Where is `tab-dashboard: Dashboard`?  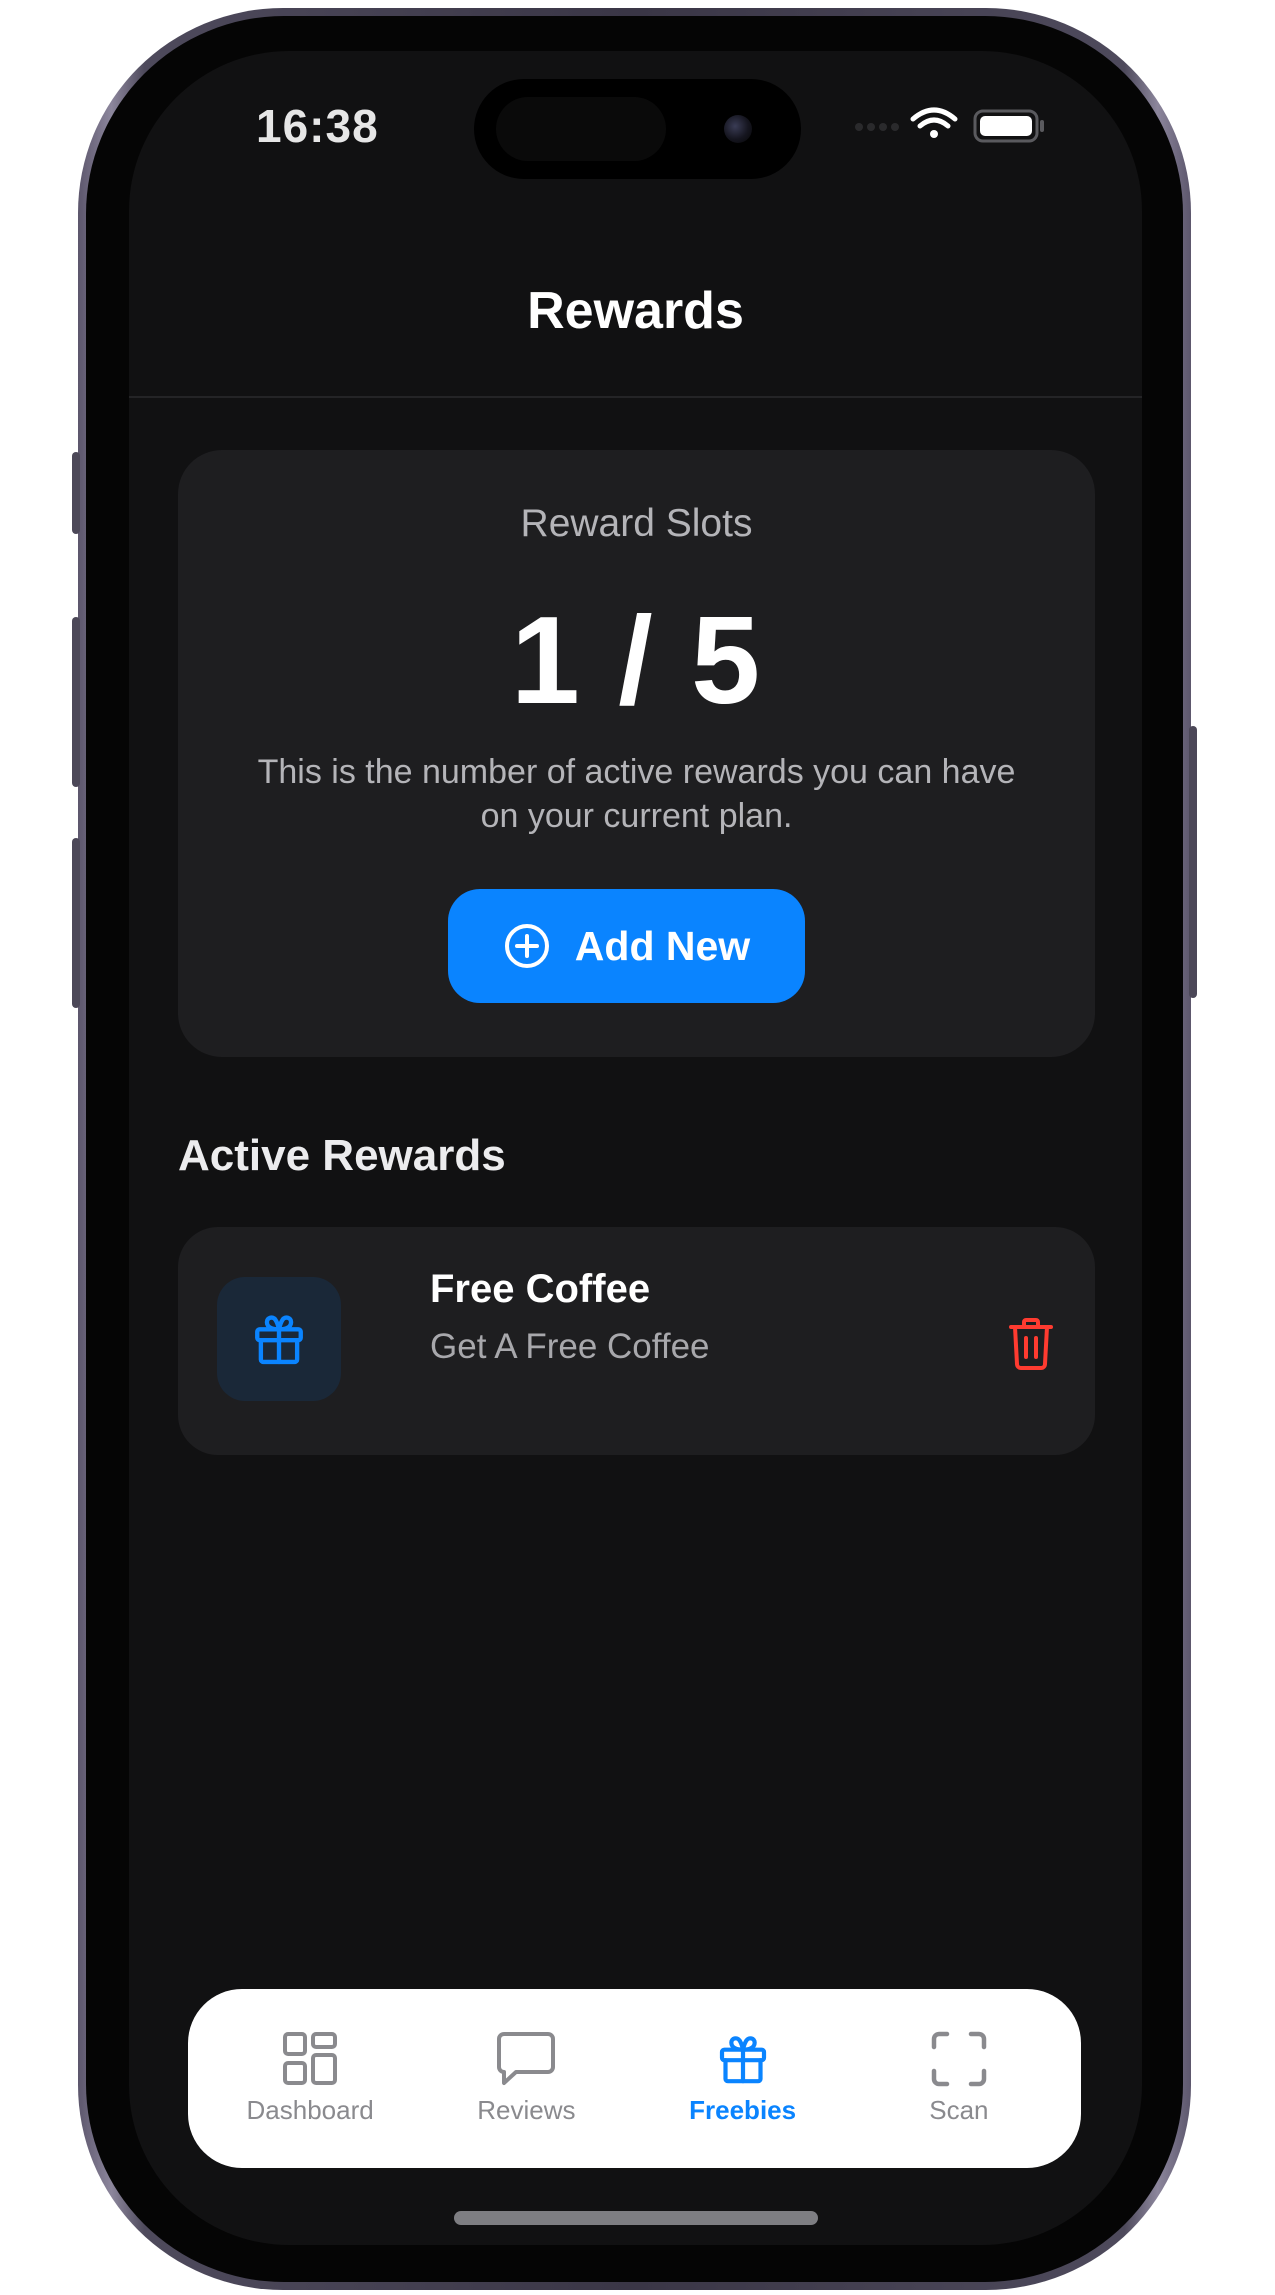
tab-dashboard: Dashboard is located at coordinates (310, 2078).